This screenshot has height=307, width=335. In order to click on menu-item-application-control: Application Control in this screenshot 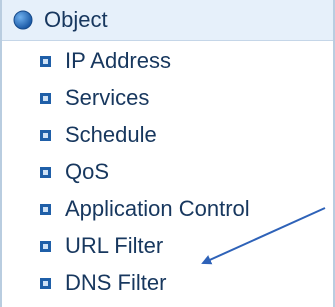, I will do `click(145, 209)`.